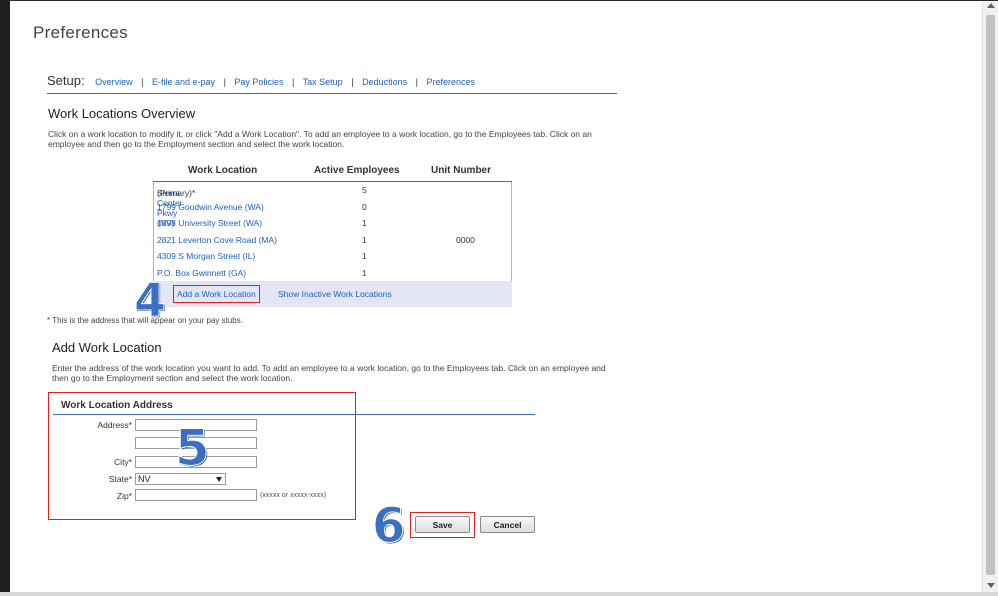 The width and height of the screenshot is (998, 596). I want to click on setup-link-tax-setup: Tax Setup, so click(323, 82).